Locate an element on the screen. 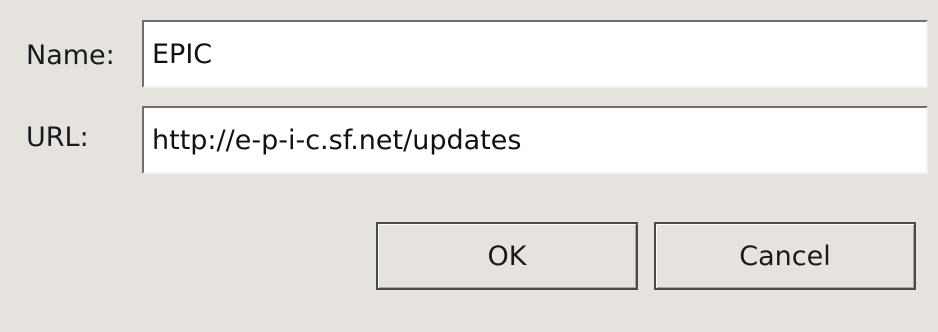 Image resolution: width=938 pixels, height=332 pixels. ok-button: OK is located at coordinates (507, 256).